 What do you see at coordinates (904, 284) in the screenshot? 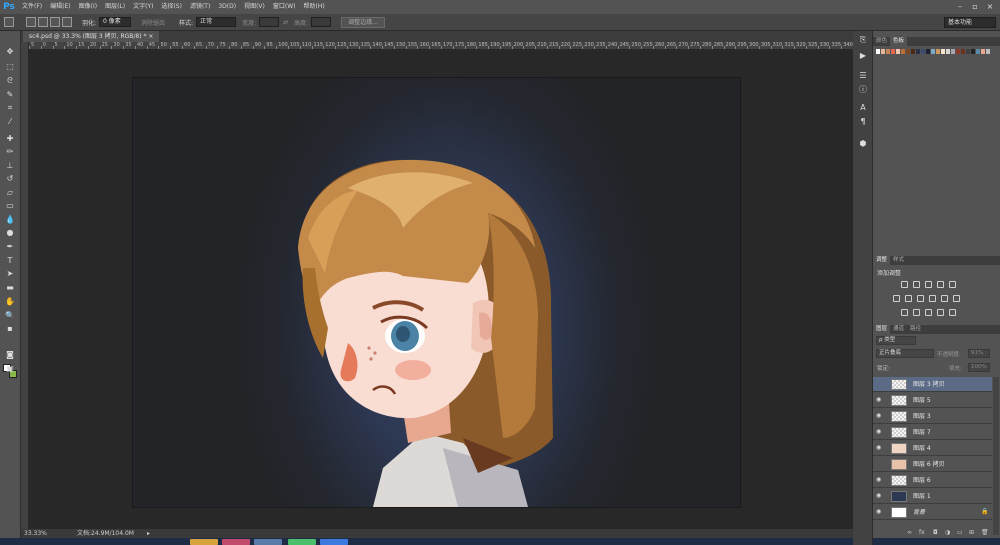
I see `brightness-icon` at bounding box center [904, 284].